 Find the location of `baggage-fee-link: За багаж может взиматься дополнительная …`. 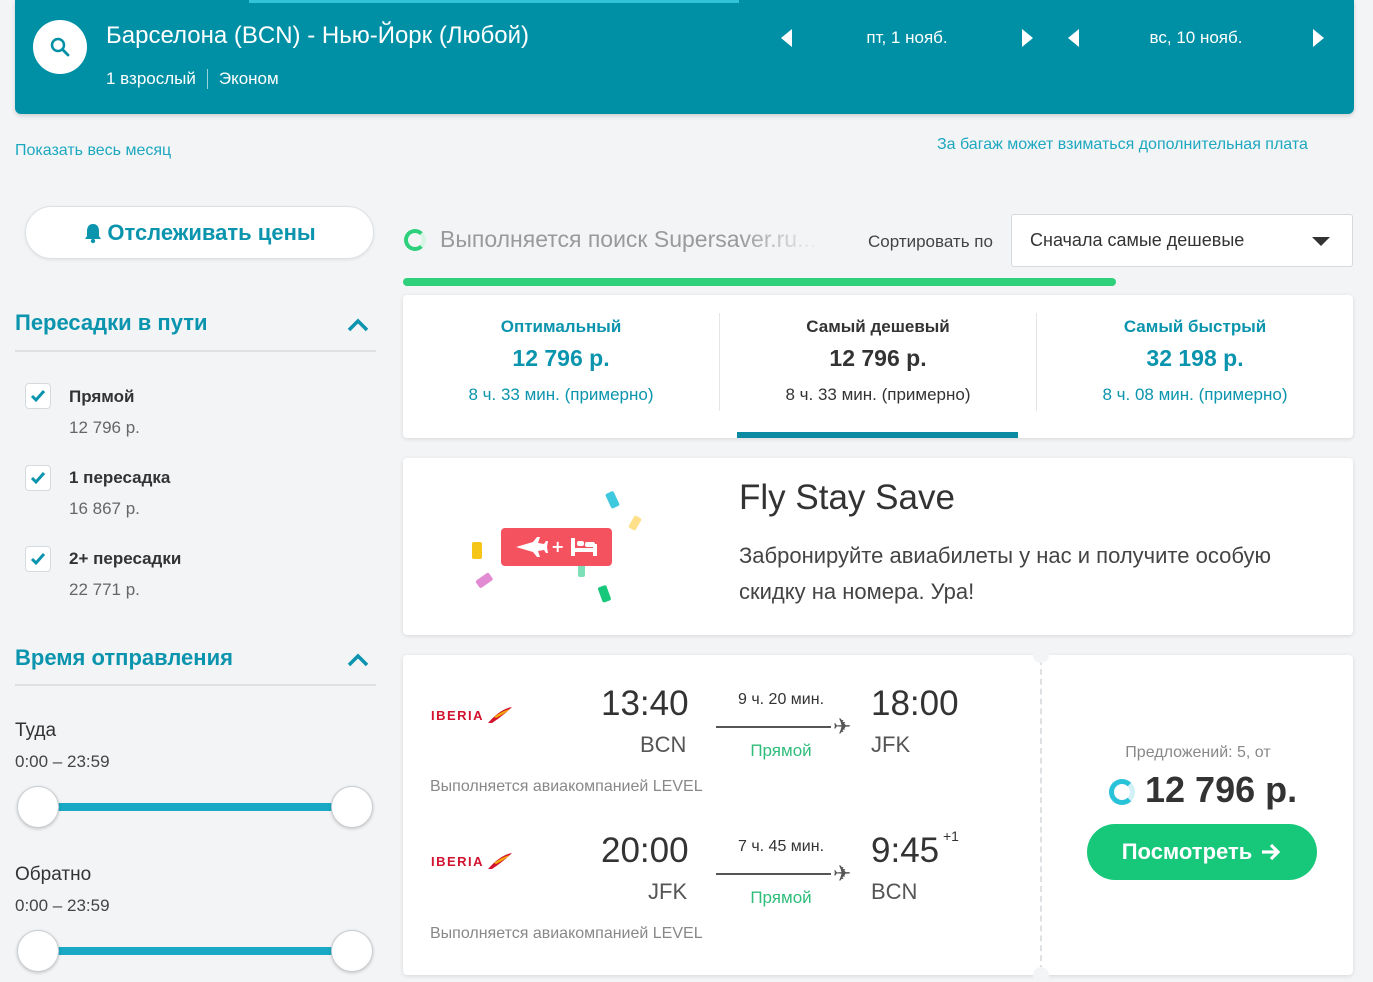

baggage-fee-link: За багаж может взиматься дополнительная … is located at coordinates (1122, 145).